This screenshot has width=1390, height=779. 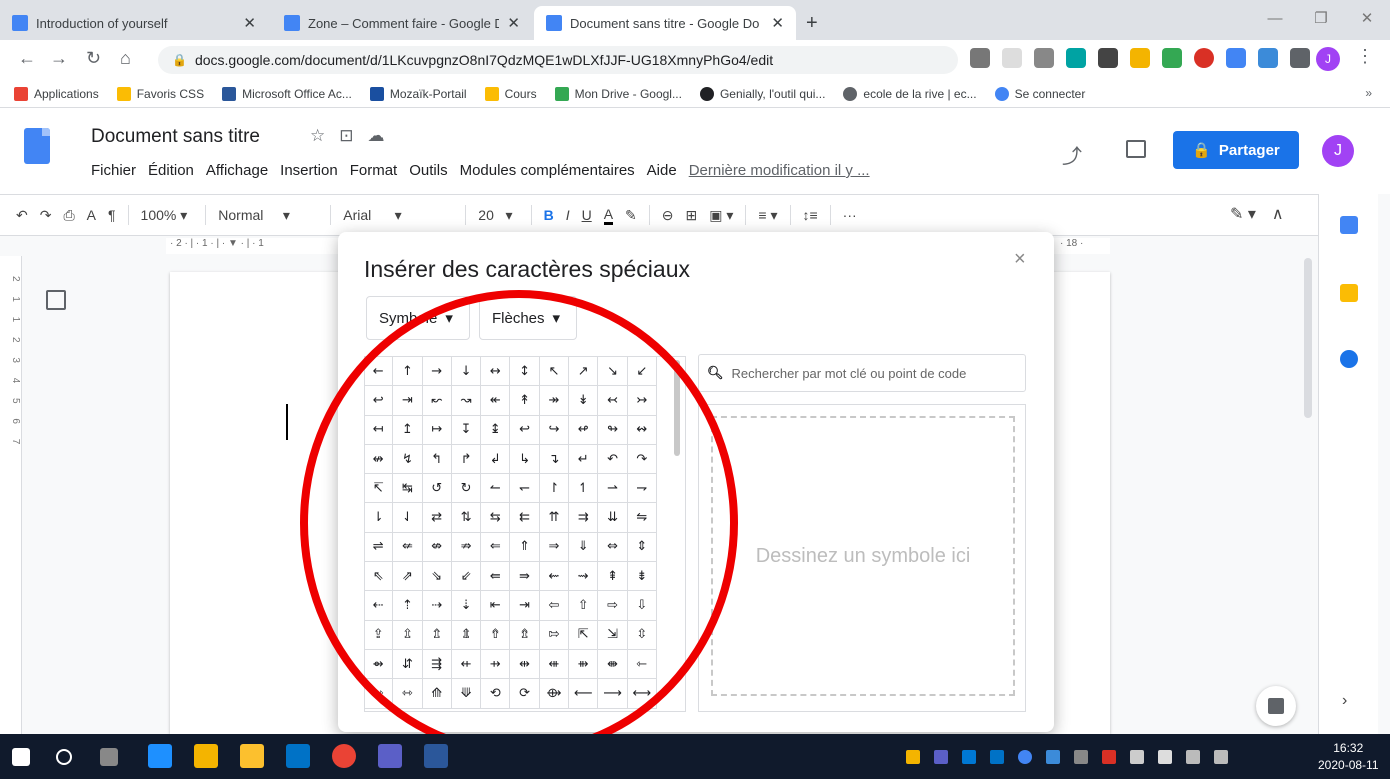 I want to click on symbol-cell: ↱, so click(x=466, y=459).